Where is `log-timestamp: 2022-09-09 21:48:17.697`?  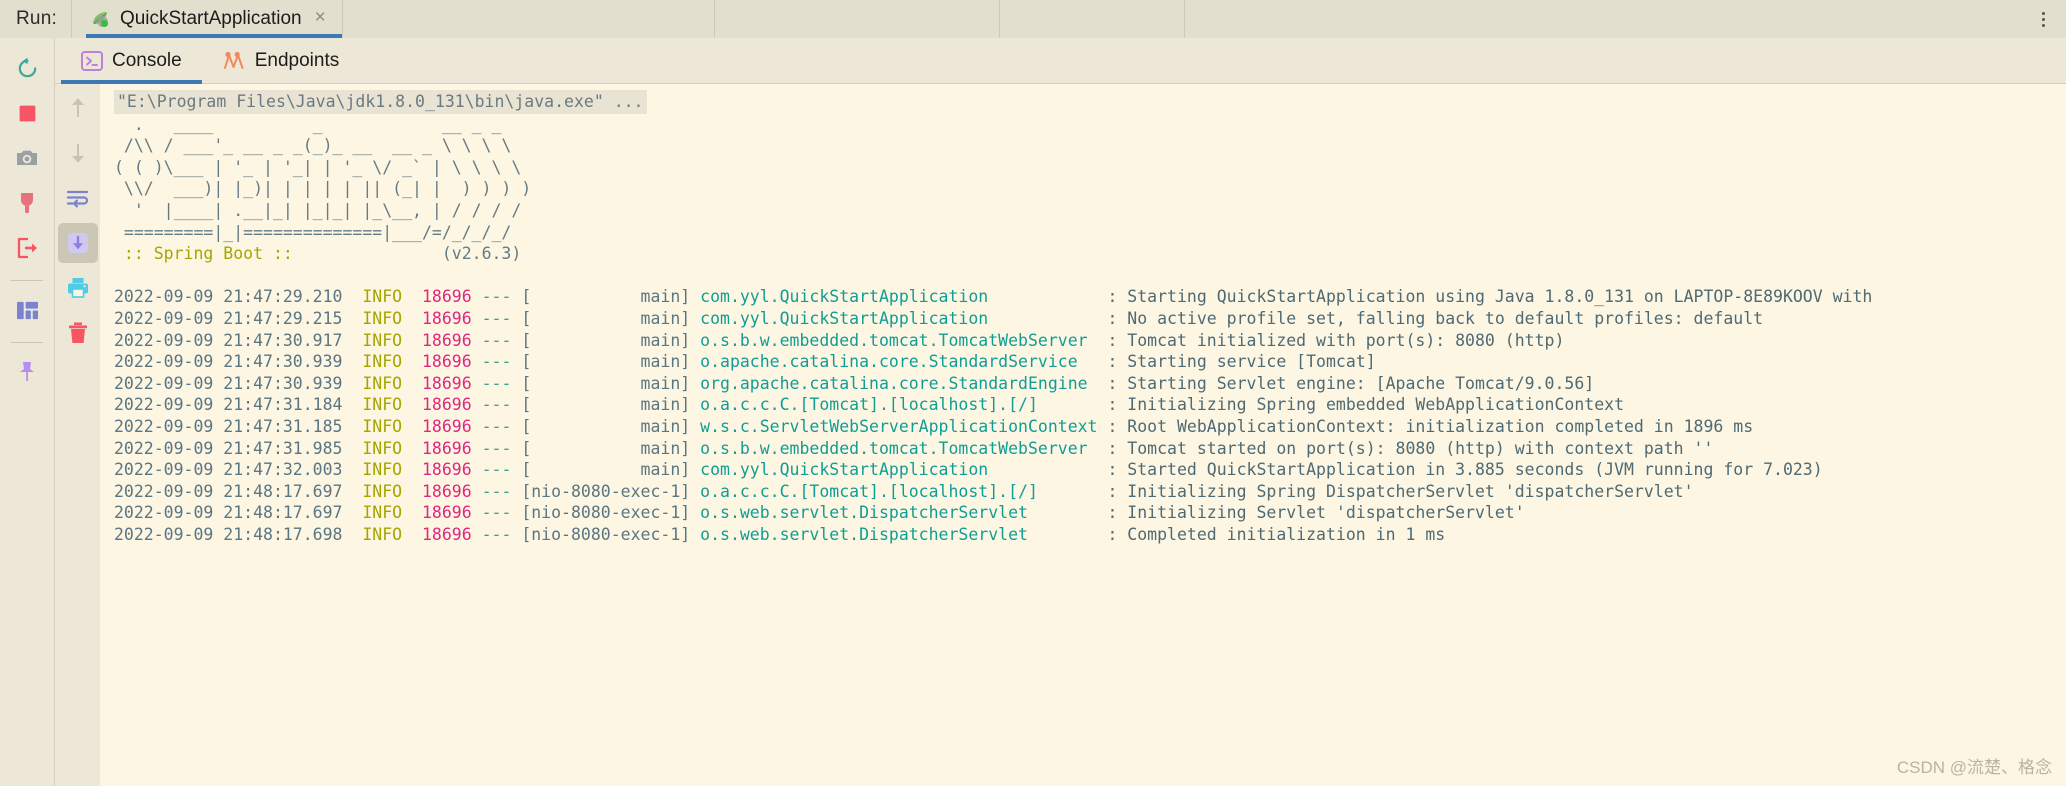
log-timestamp: 2022-09-09 21:48:17.697 is located at coordinates (238, 513).